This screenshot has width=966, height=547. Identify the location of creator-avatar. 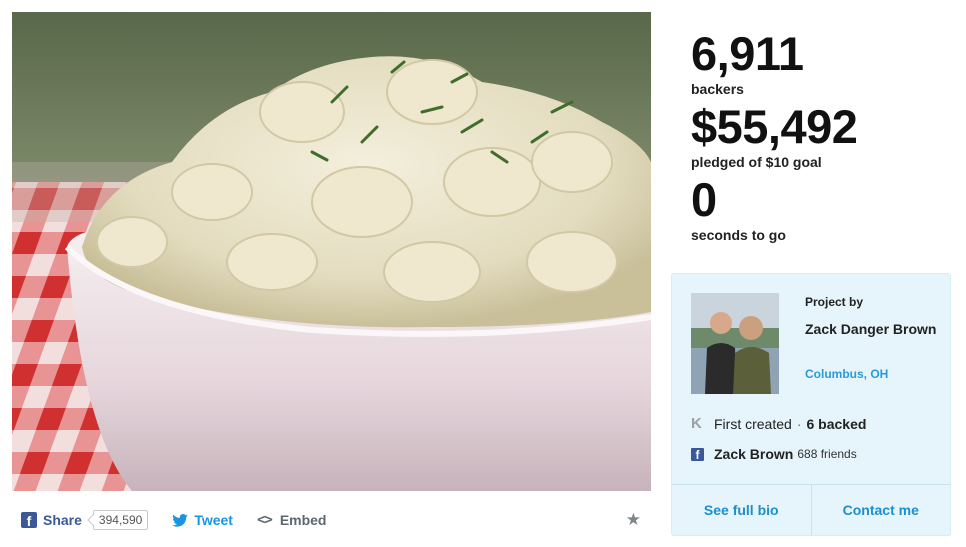
(735, 343).